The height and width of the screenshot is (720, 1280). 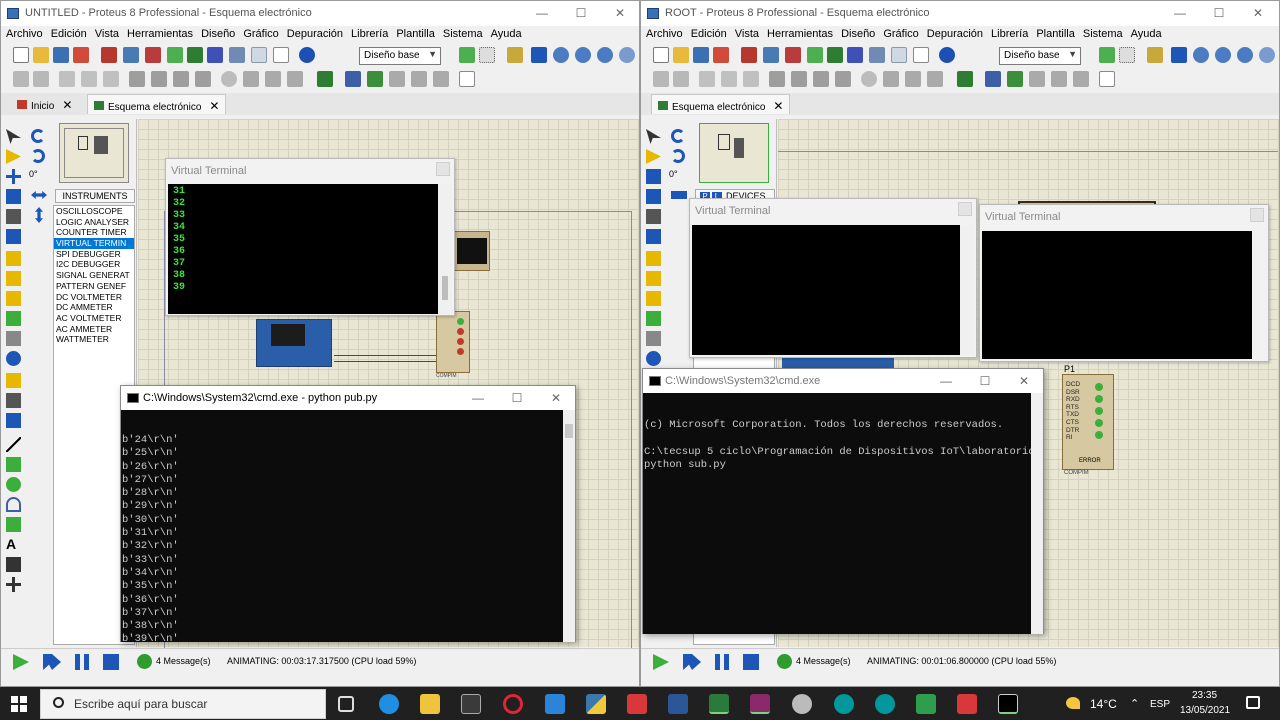 I want to click on zoom-area-icon, so click(x=1267, y=55).